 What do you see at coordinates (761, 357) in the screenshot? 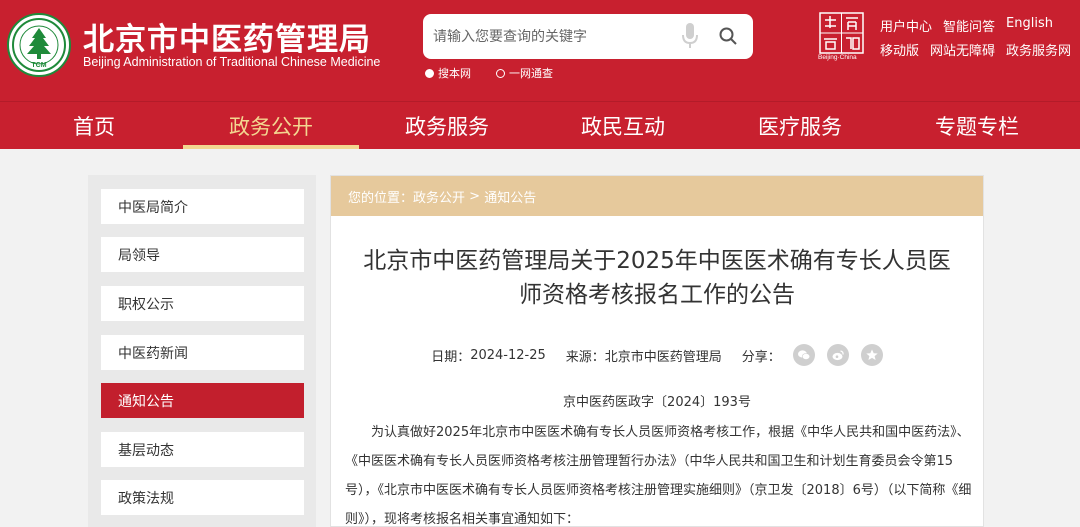
I see `share-label: 分享：` at bounding box center [761, 357].